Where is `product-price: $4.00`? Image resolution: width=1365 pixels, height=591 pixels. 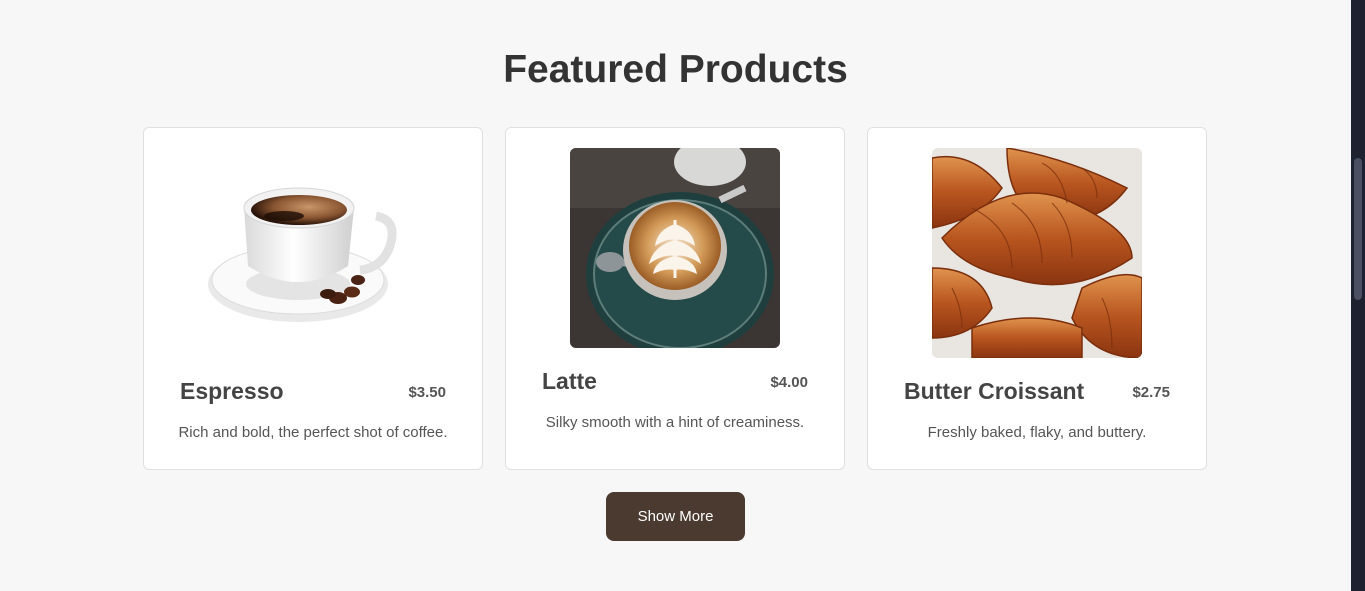
product-price: $4.00 is located at coordinates (789, 382).